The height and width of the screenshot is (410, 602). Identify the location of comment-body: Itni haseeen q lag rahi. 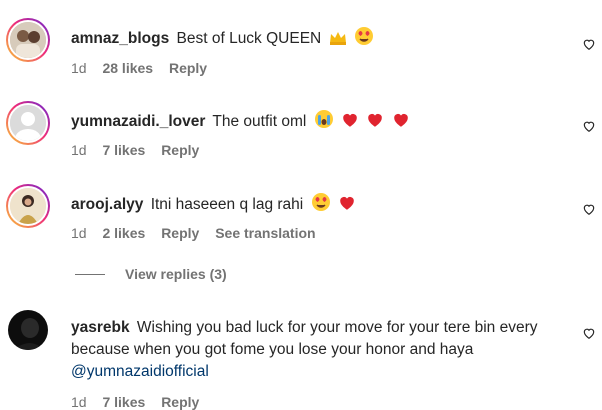
(227, 204).